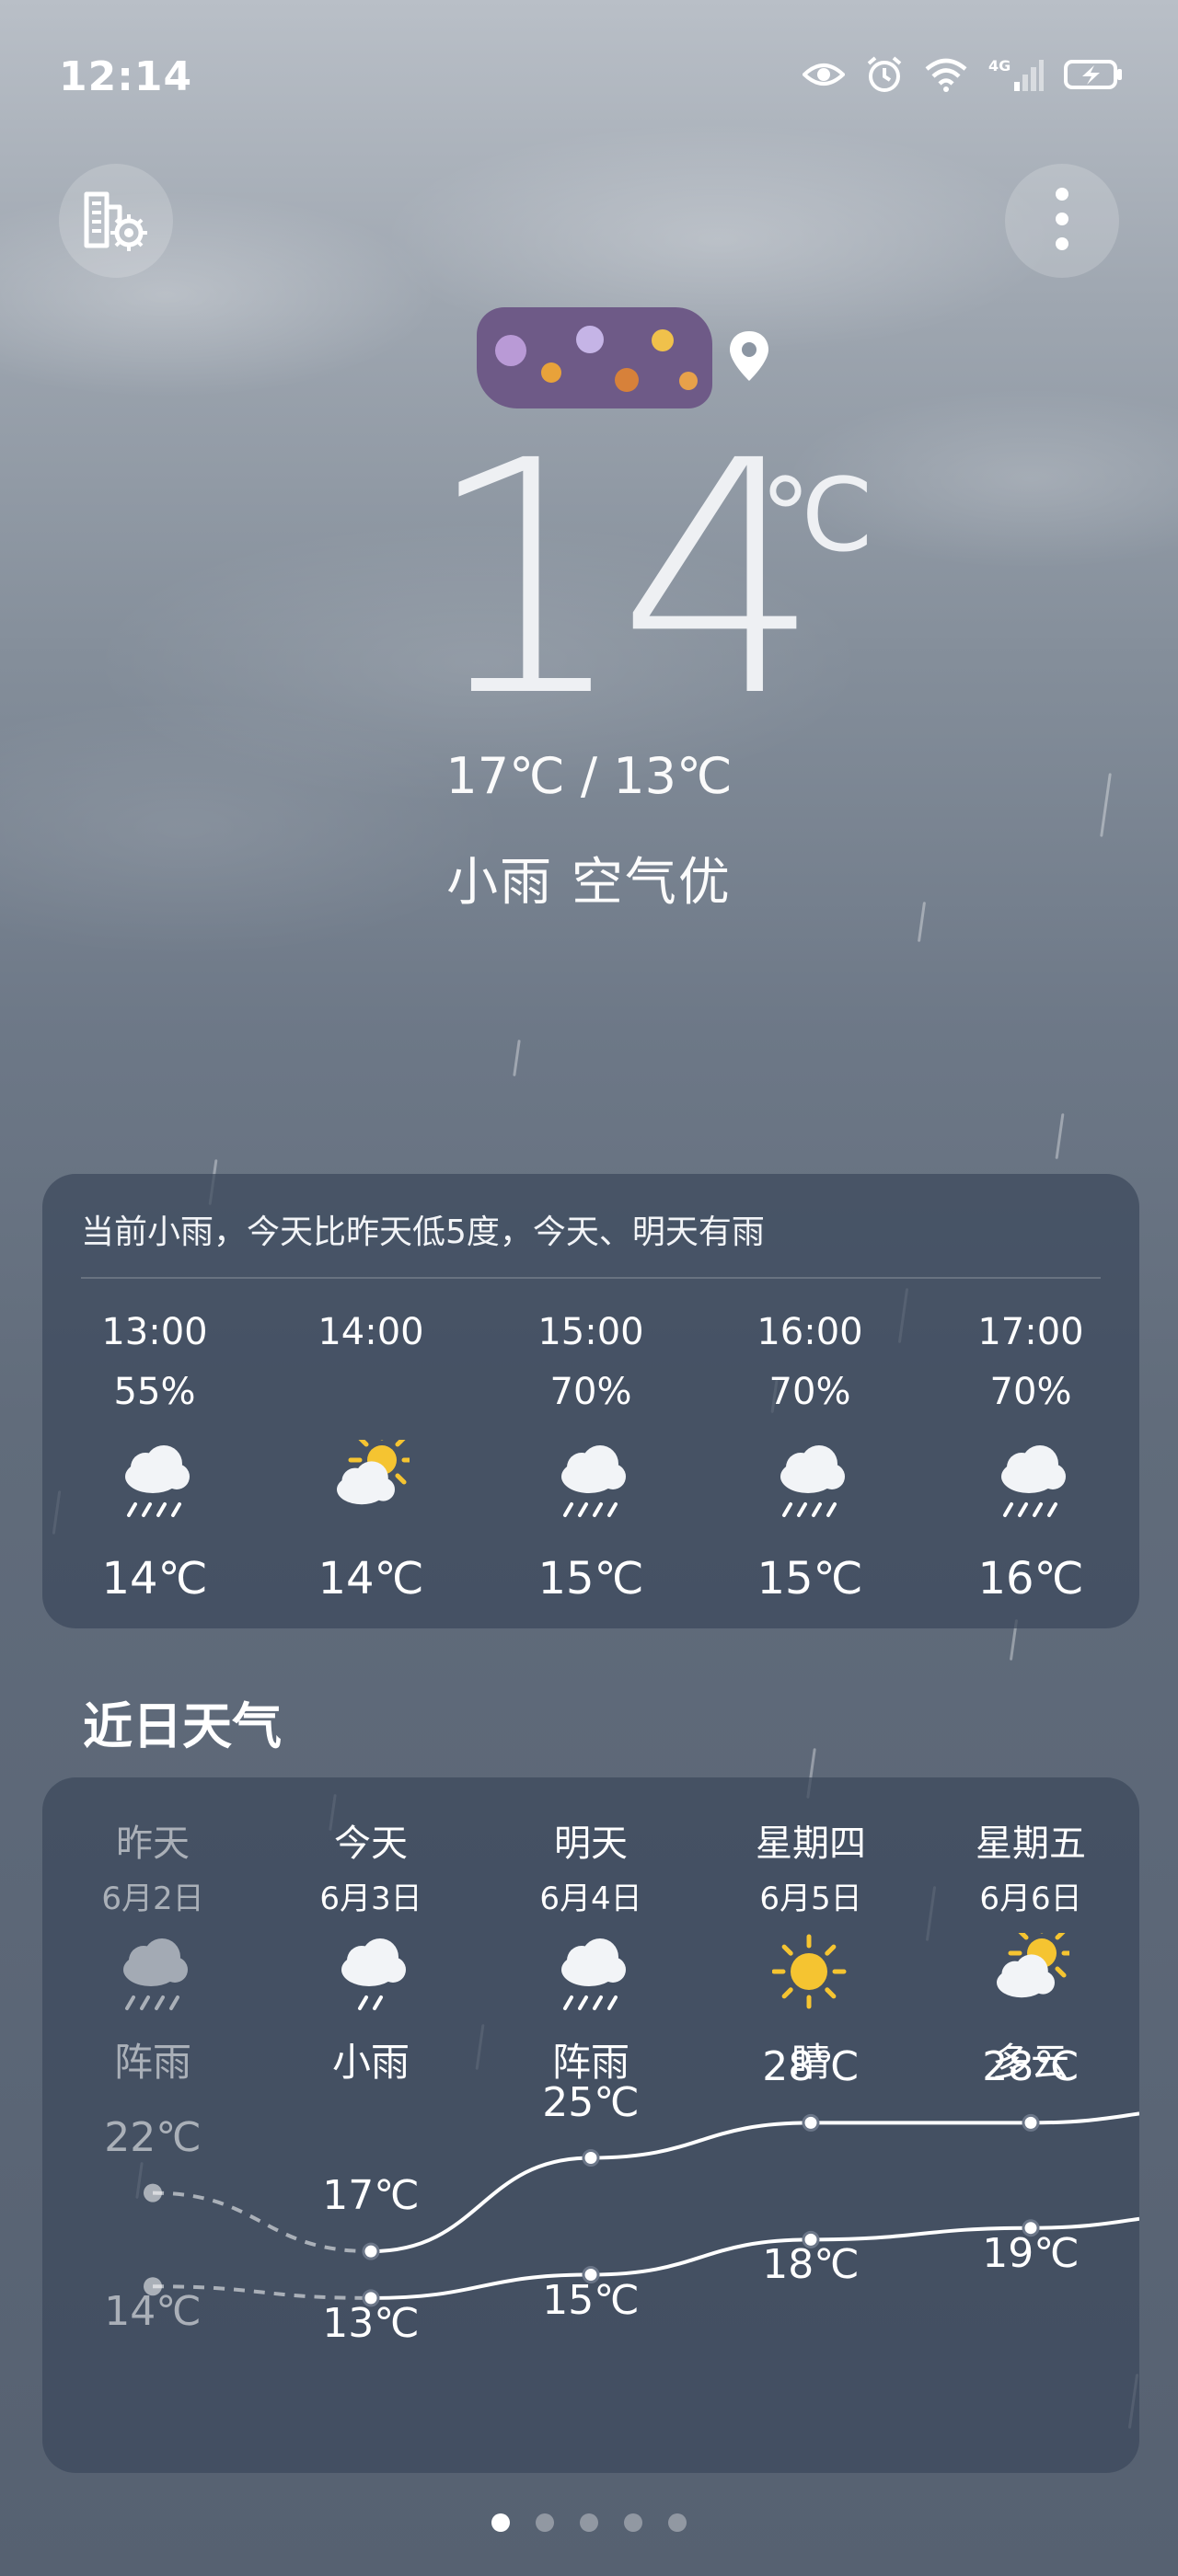  Describe the element at coordinates (154, 1392) in the screenshot. I see `precip-probability: 55%` at that location.